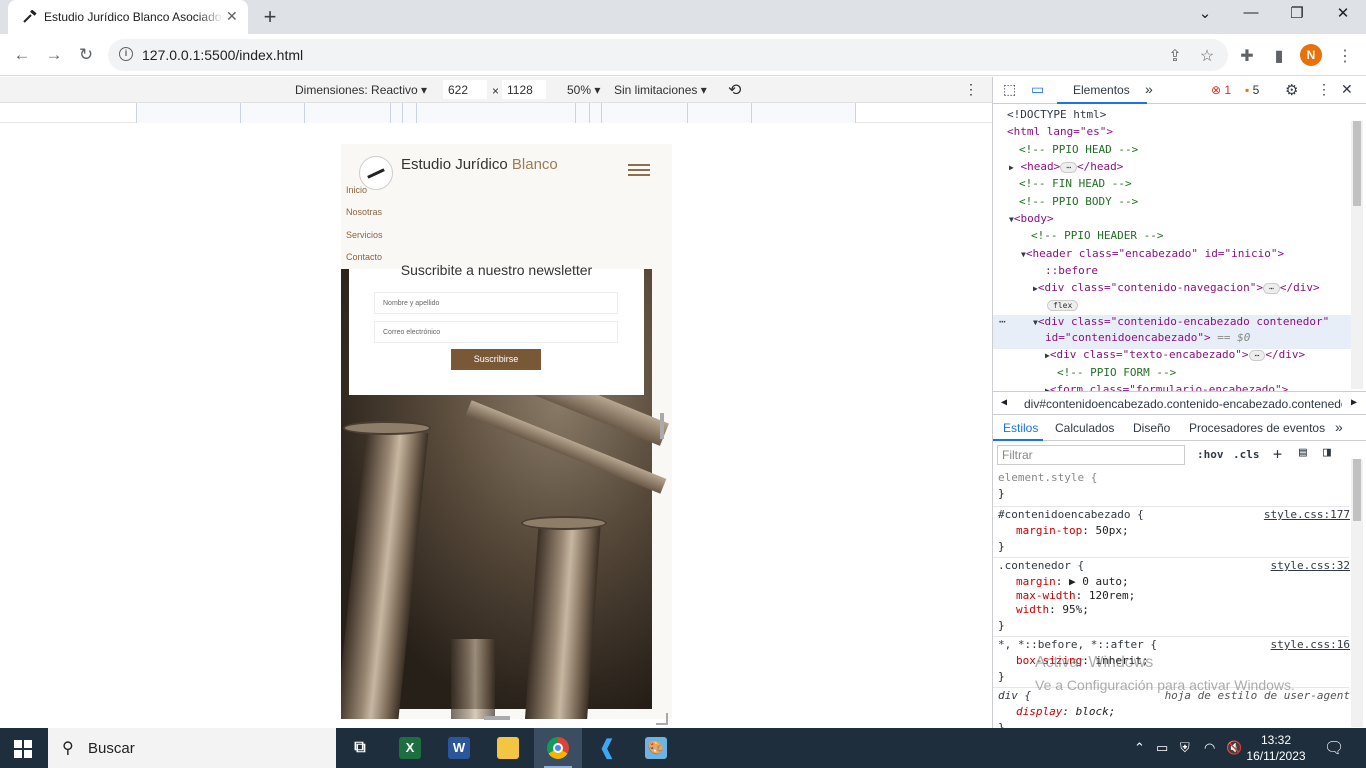 This screenshot has width=1366, height=768. I want to click on windows-start-icon, so click(23, 749).